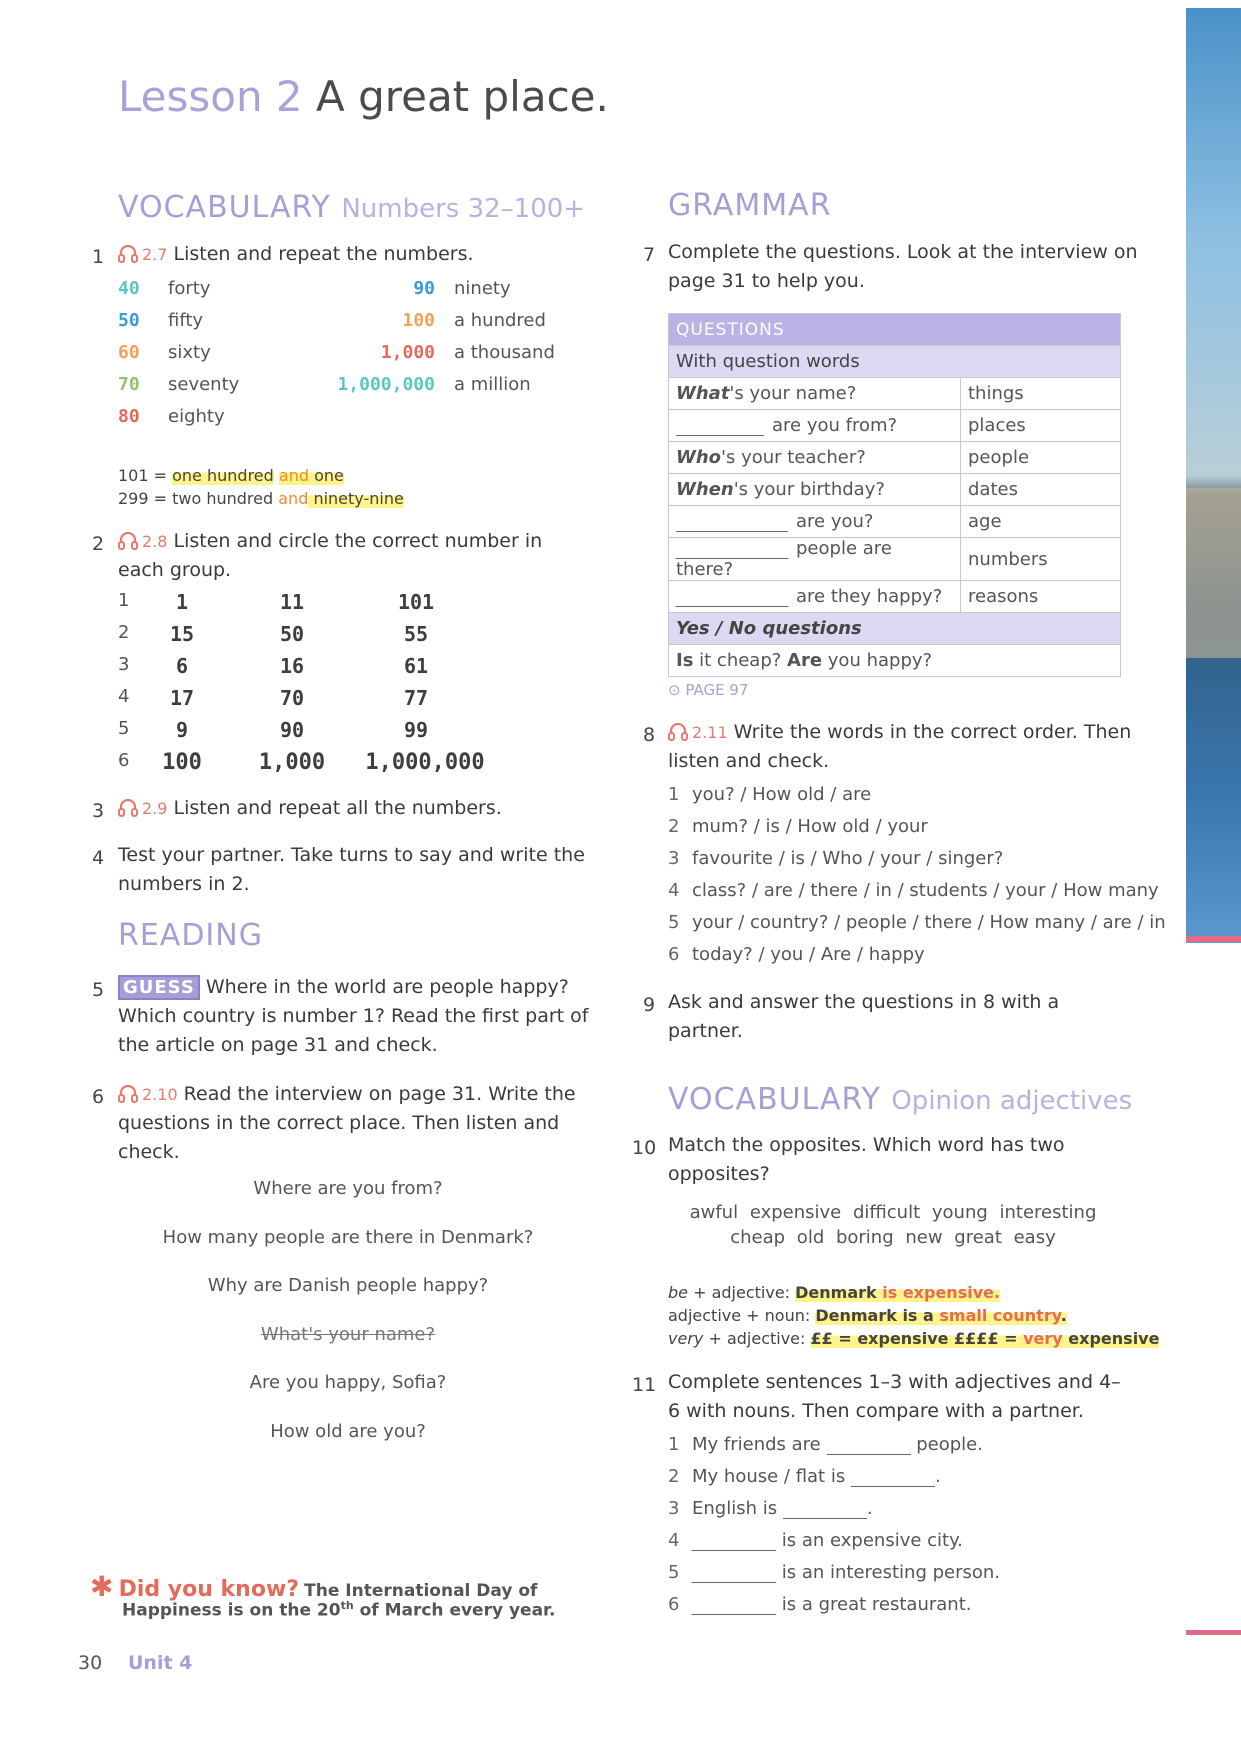 This screenshot has width=1241, height=1758. Describe the element at coordinates (416, 730) in the screenshot. I see `option-c: 99` at that location.